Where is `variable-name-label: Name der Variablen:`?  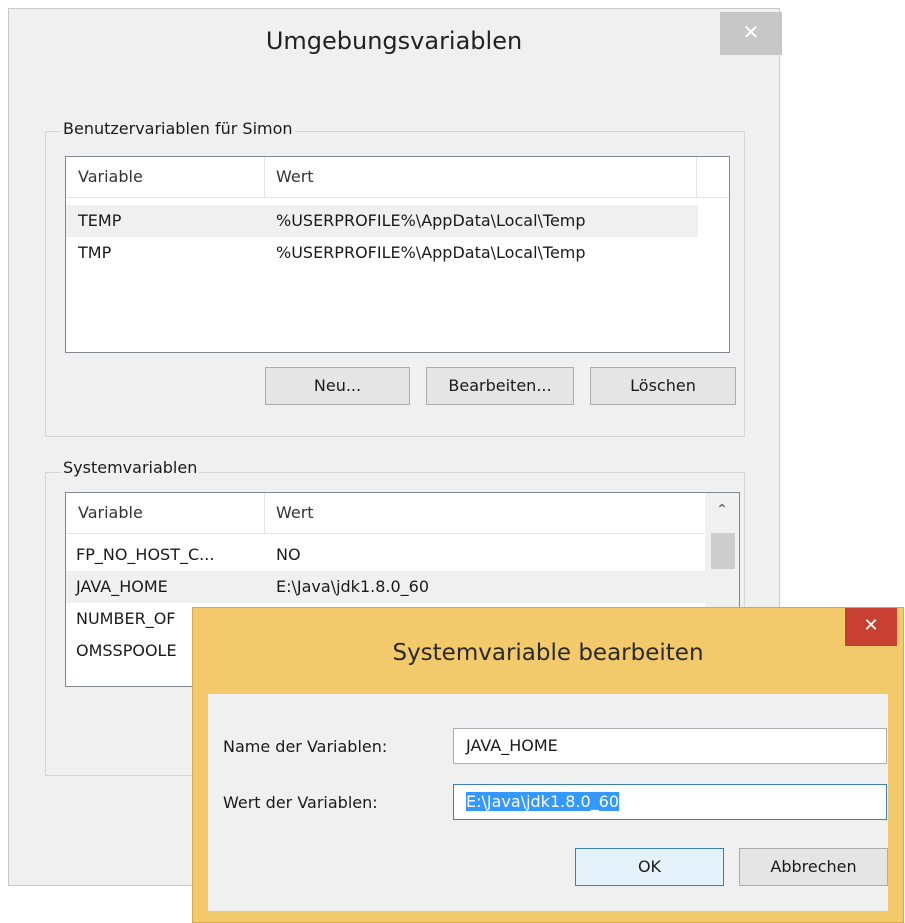 variable-name-label: Name der Variablen: is located at coordinates (305, 746).